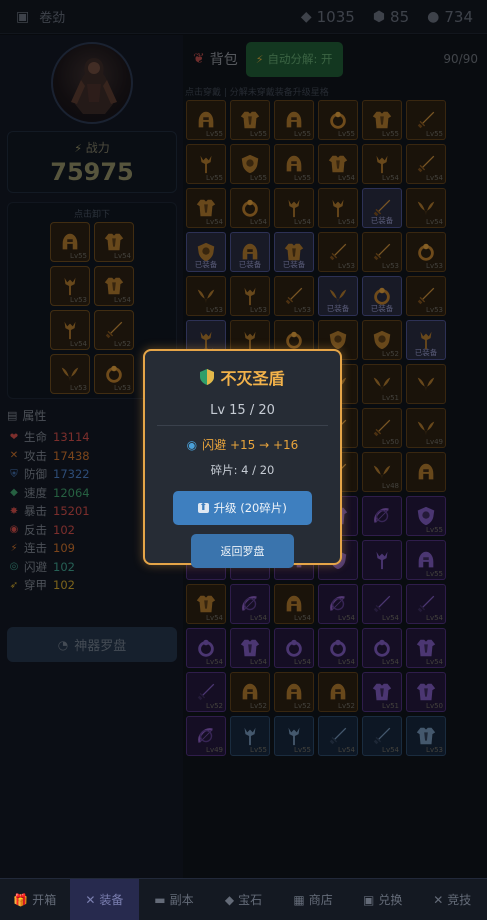 This screenshot has height=920, width=487. I want to click on fragment-count: 碎片: 4 / 20, so click(242, 470).